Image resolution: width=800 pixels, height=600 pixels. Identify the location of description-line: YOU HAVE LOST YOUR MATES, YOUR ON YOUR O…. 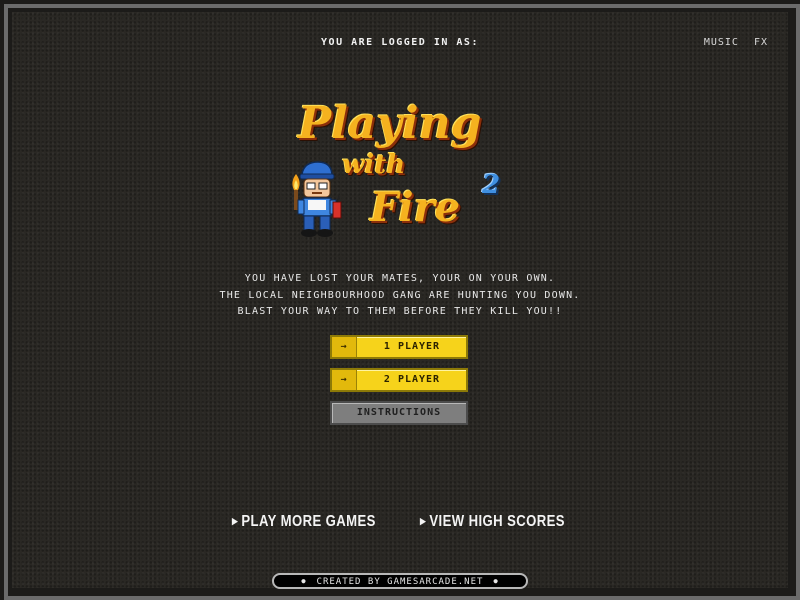
(400, 278).